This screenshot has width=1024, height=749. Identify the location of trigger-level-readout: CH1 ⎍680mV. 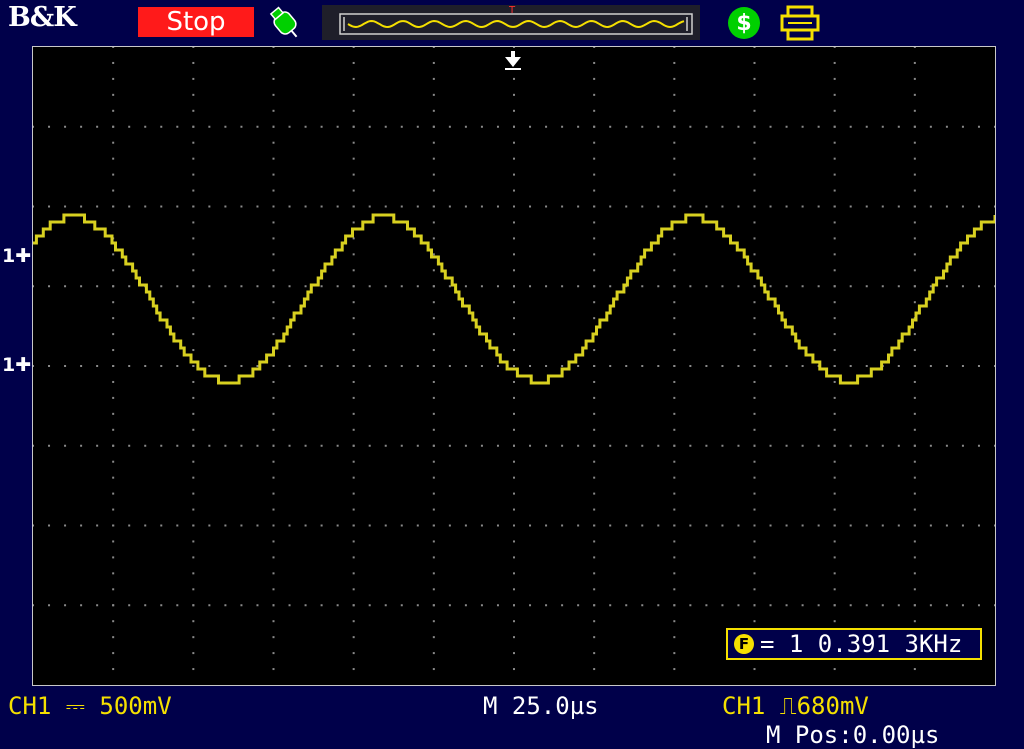
(795, 706).